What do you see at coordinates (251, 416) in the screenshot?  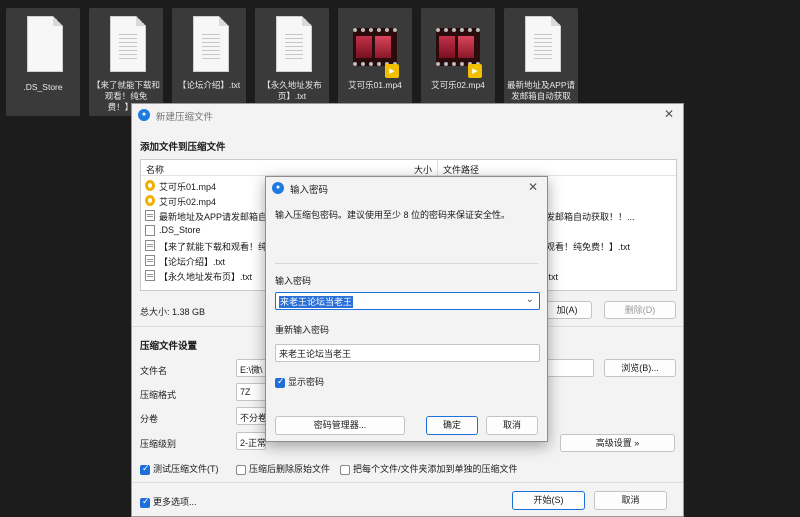 I see `split-select: 不分卷` at bounding box center [251, 416].